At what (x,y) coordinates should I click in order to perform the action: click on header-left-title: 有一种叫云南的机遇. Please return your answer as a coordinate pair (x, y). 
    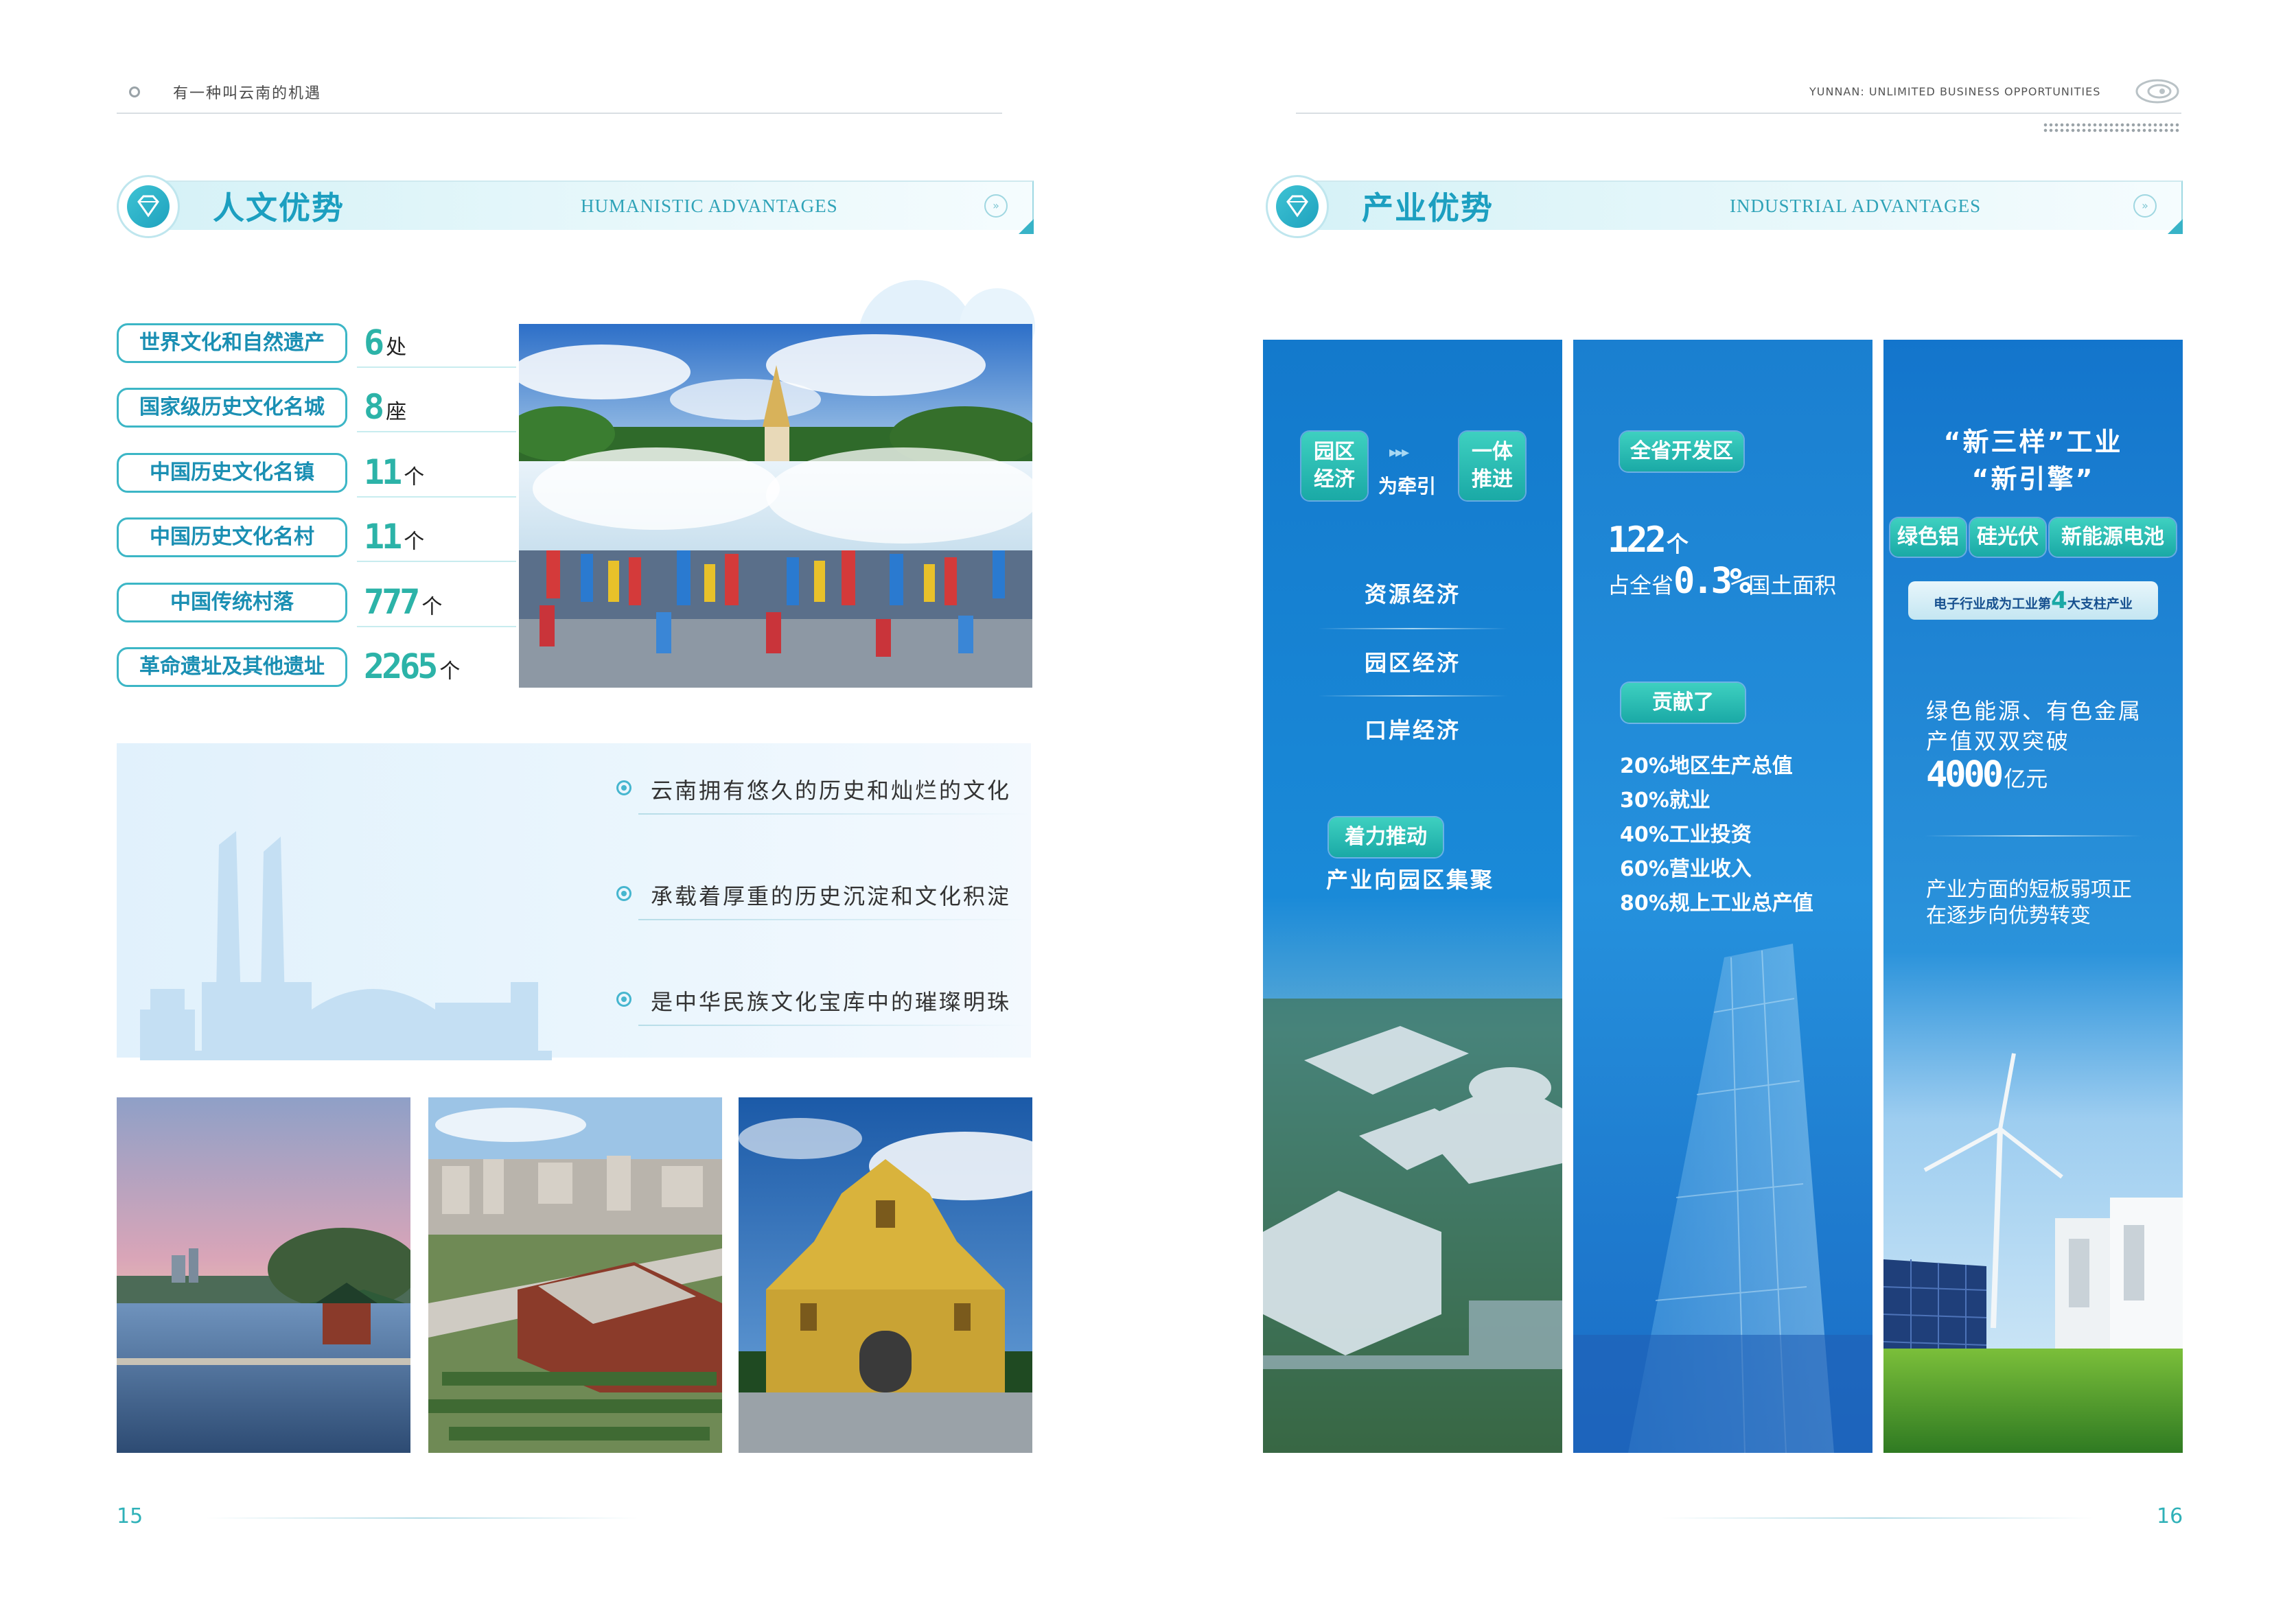
    Looking at the image, I should click on (247, 93).